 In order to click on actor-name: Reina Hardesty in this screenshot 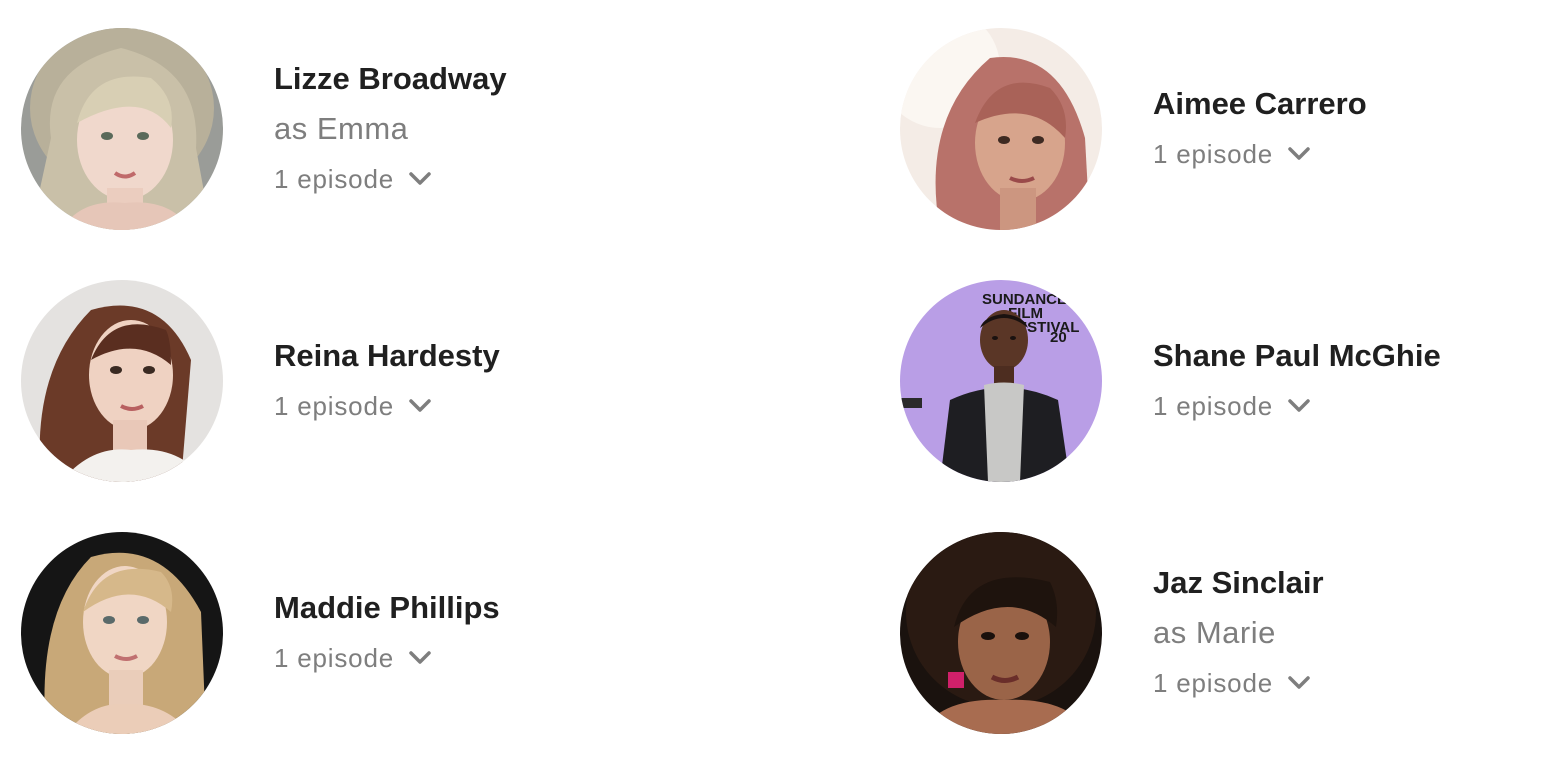, I will do `click(387, 356)`.